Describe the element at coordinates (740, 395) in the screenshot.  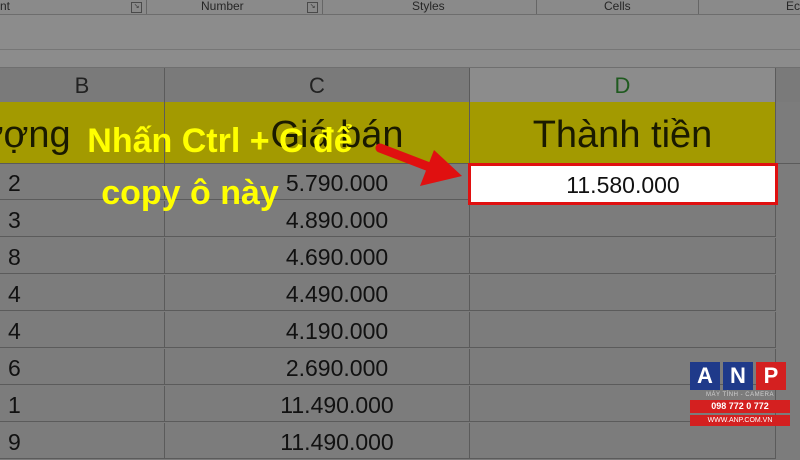
I see `logo-tagline: MÁY TÍNH - CAMERA` at that location.